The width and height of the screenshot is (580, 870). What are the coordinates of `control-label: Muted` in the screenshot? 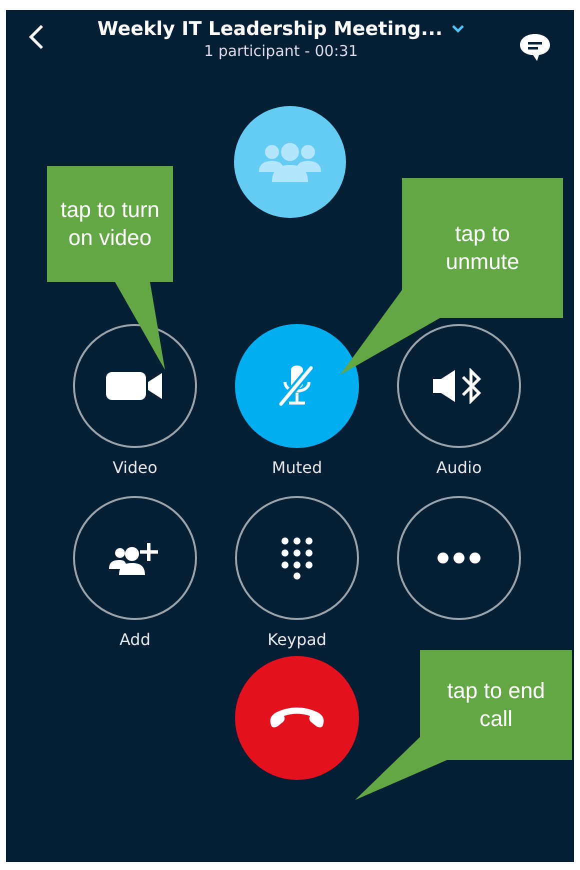 It's located at (297, 468).